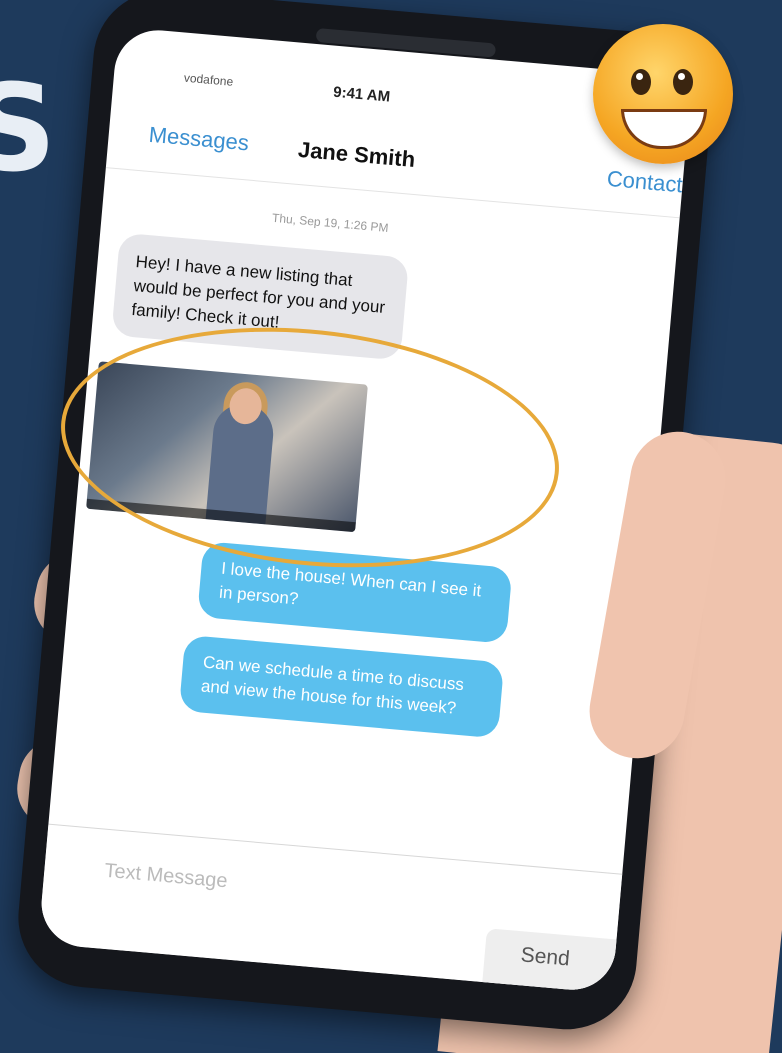 This screenshot has height=1053, width=782. What do you see at coordinates (199, 139) in the screenshot?
I see `back-to-messages-button: Messages` at bounding box center [199, 139].